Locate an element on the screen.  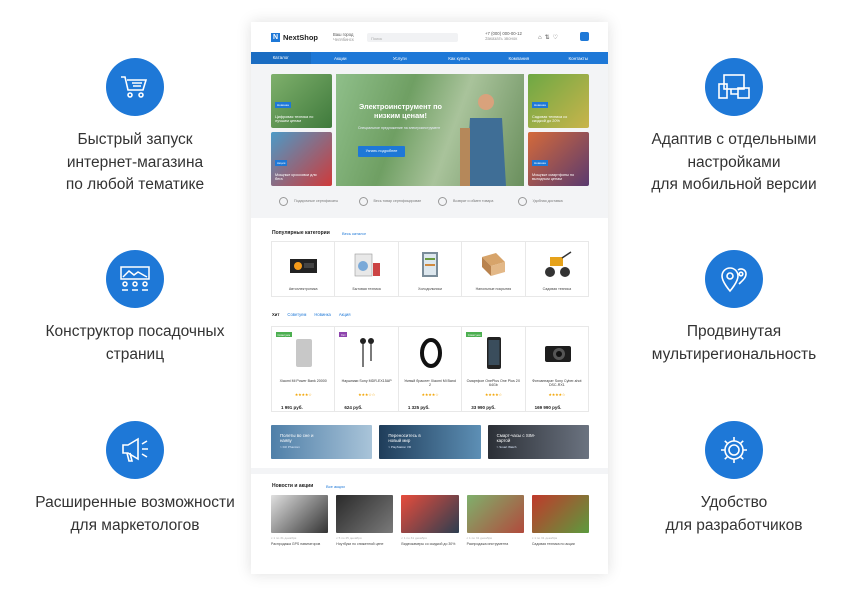
nav-item-catalog: Каталог is located at coordinates (281, 58).